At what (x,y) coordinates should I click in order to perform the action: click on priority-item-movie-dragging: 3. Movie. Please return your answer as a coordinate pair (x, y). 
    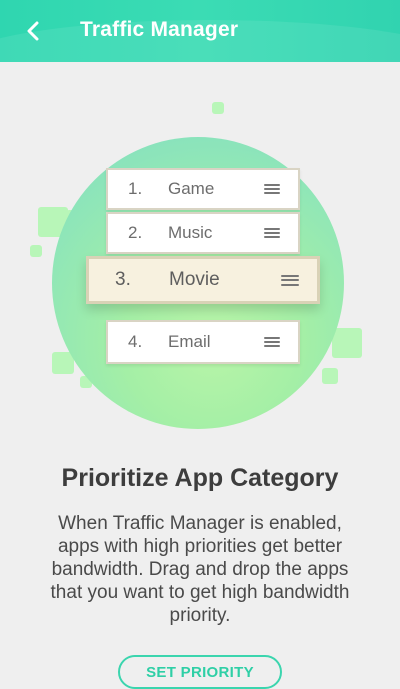
    Looking at the image, I should click on (203, 280).